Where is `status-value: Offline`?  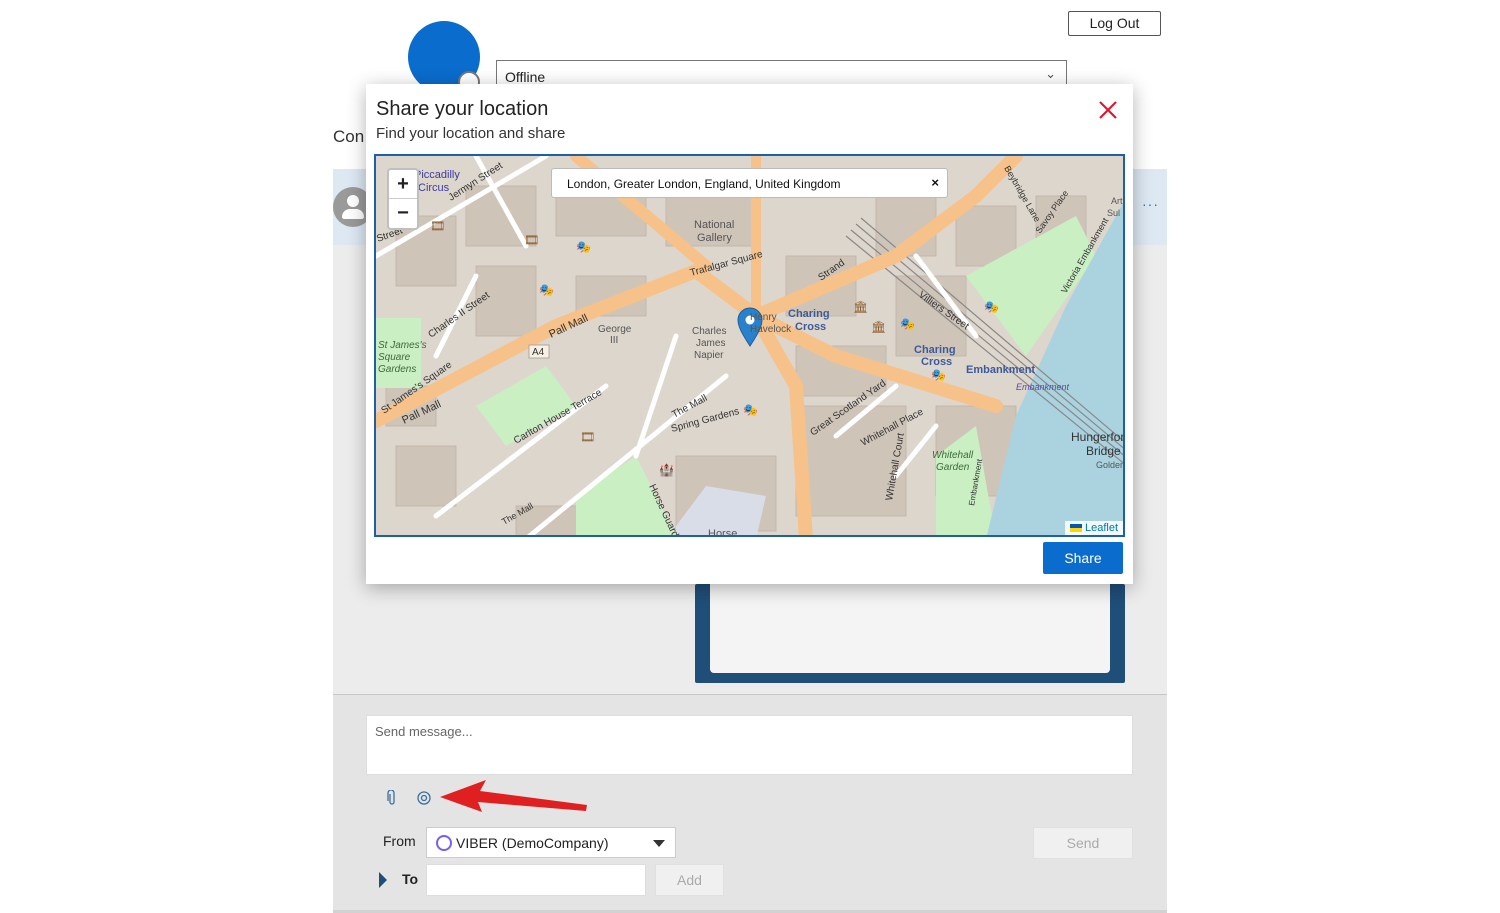
status-value: Offline is located at coordinates (525, 77).